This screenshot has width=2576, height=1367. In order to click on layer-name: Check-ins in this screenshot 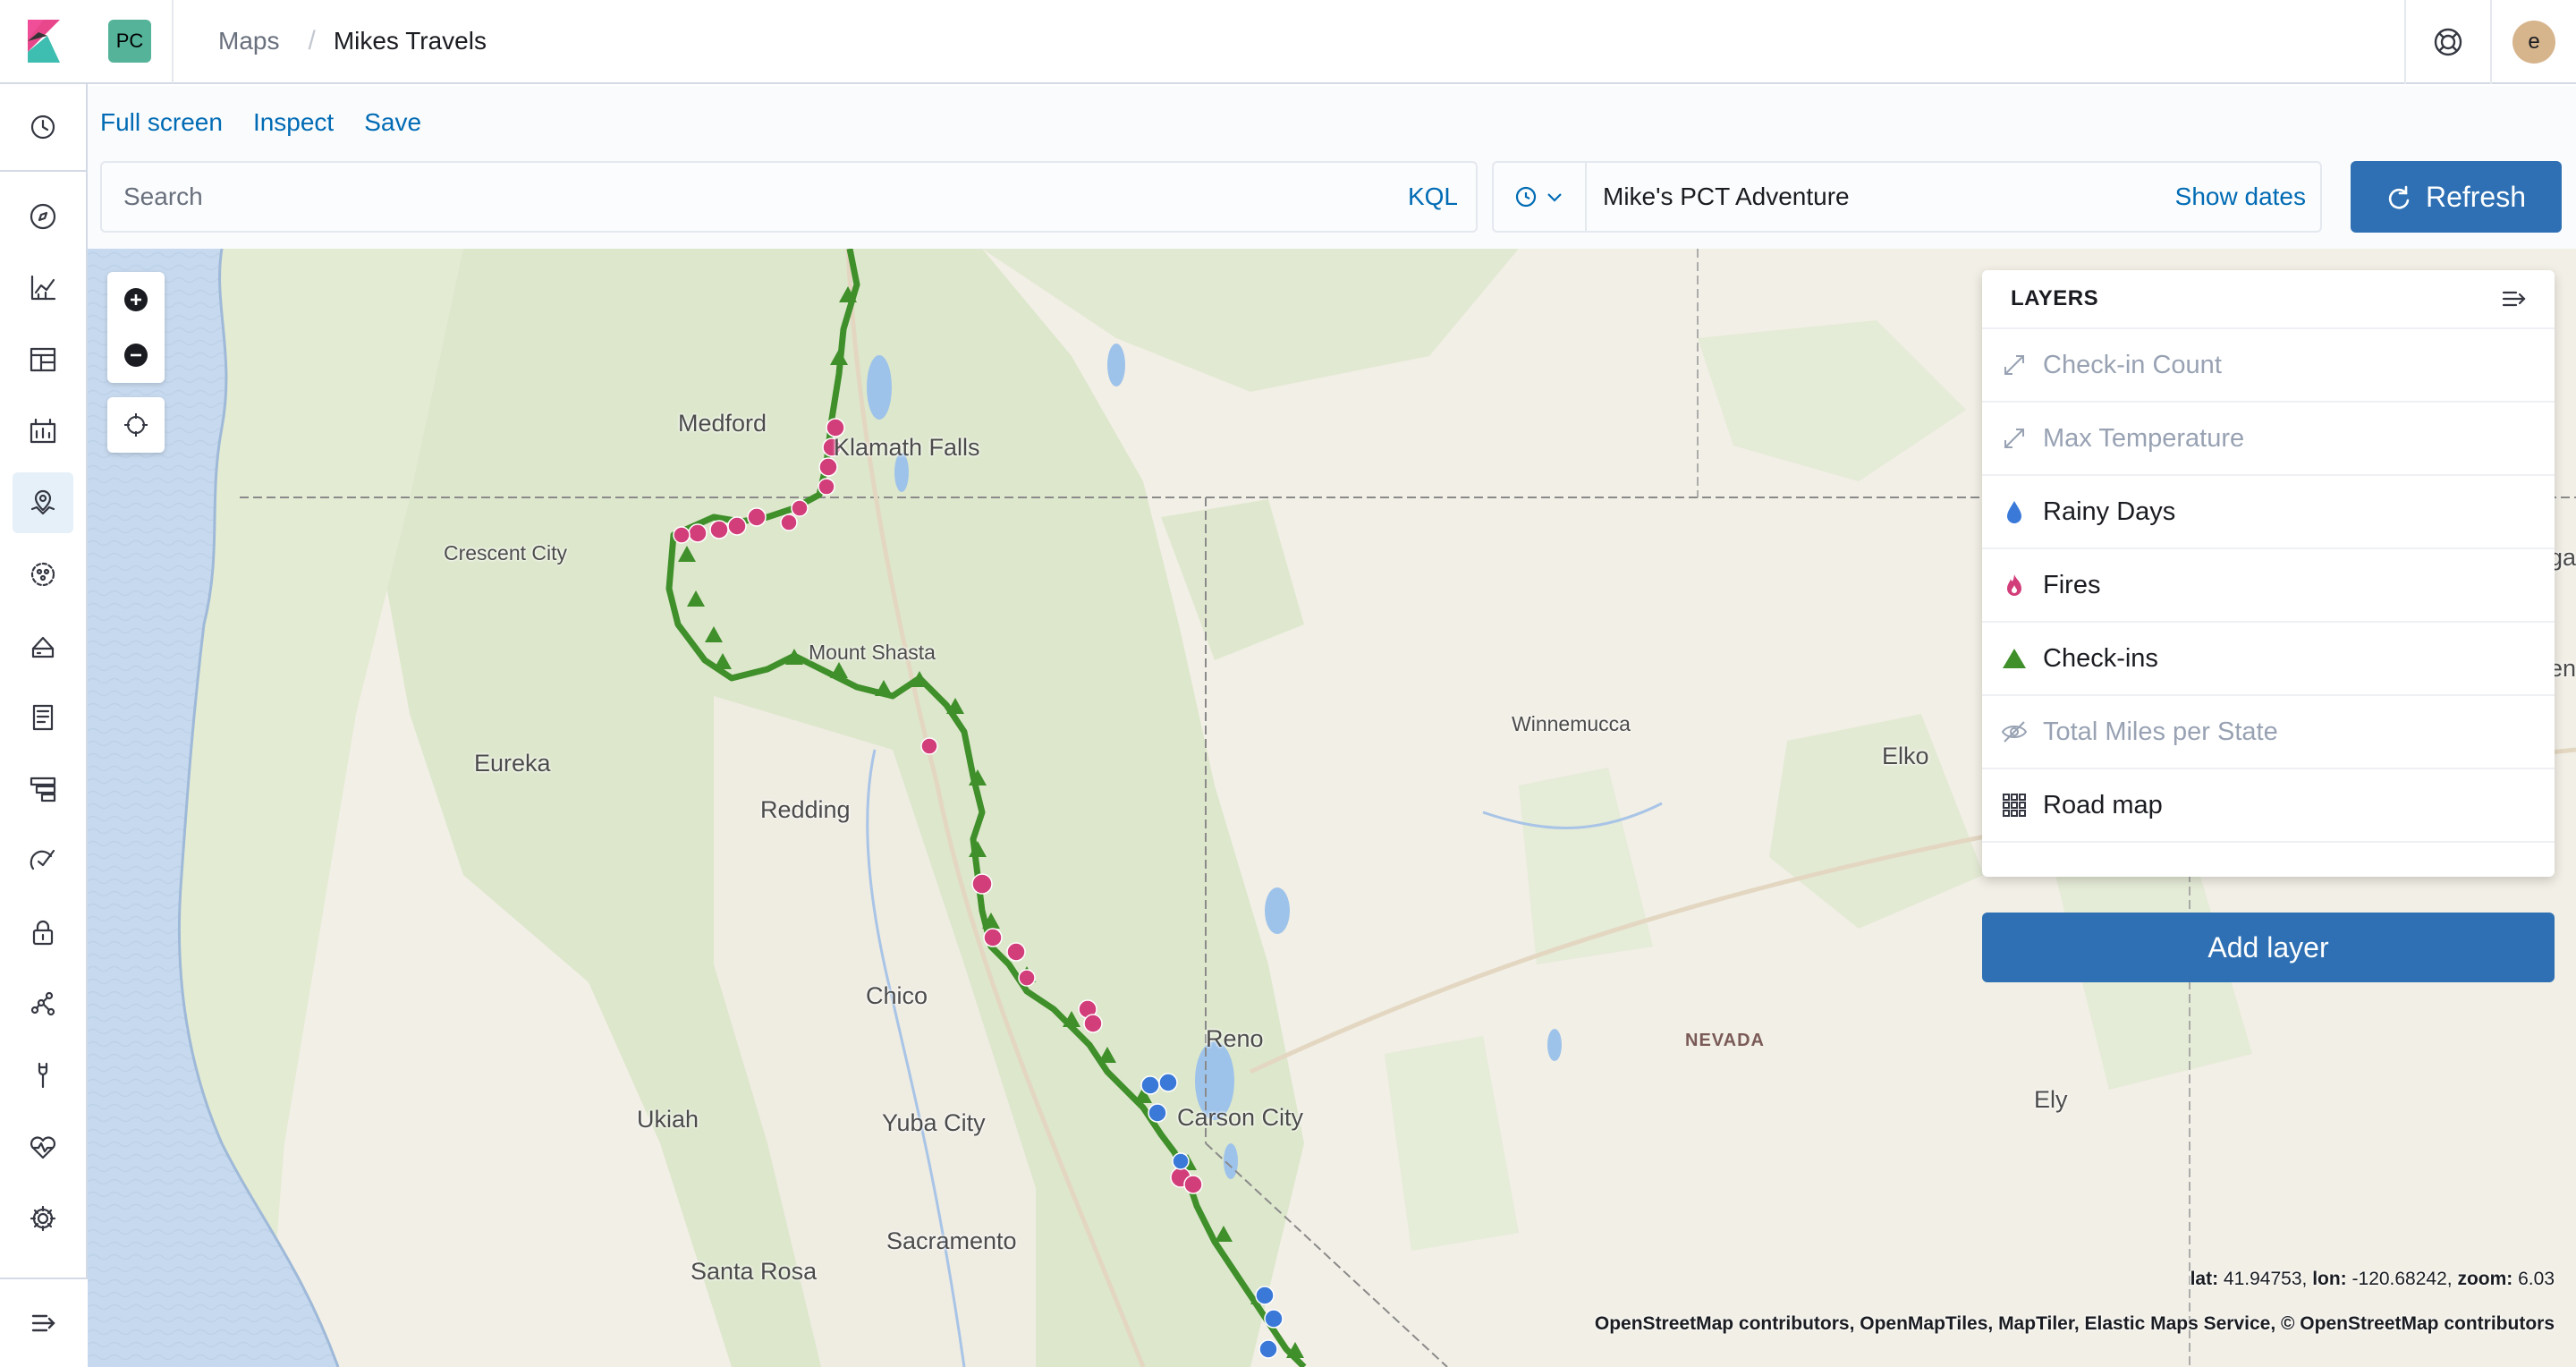, I will do `click(2100, 658)`.